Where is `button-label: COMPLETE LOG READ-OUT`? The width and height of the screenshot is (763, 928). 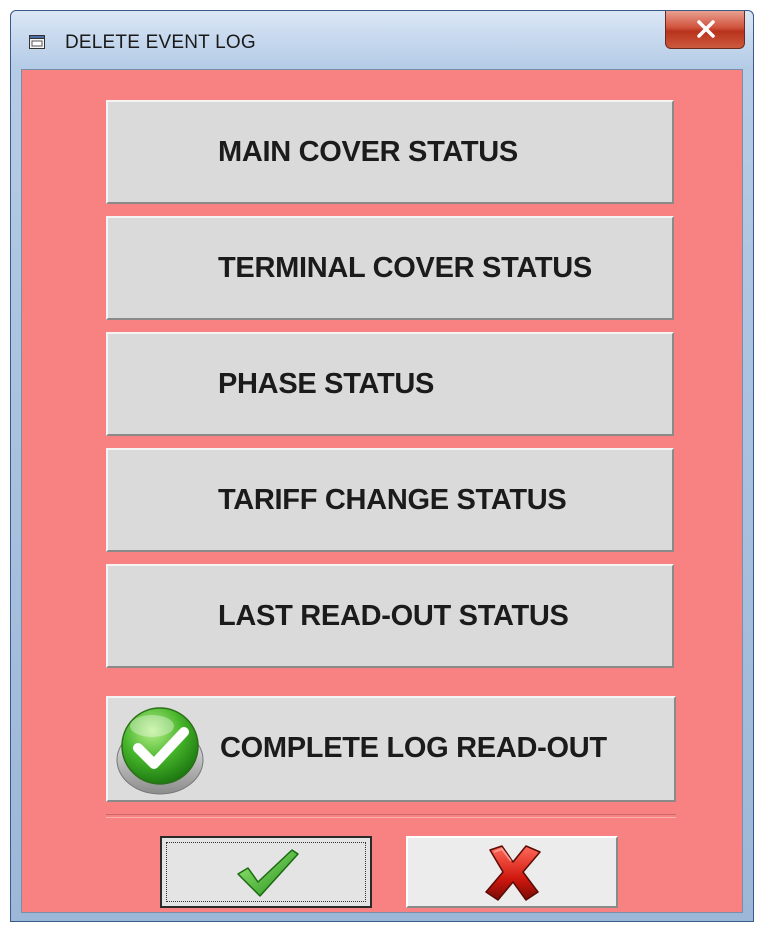
button-label: COMPLETE LOG READ-OUT is located at coordinates (413, 748).